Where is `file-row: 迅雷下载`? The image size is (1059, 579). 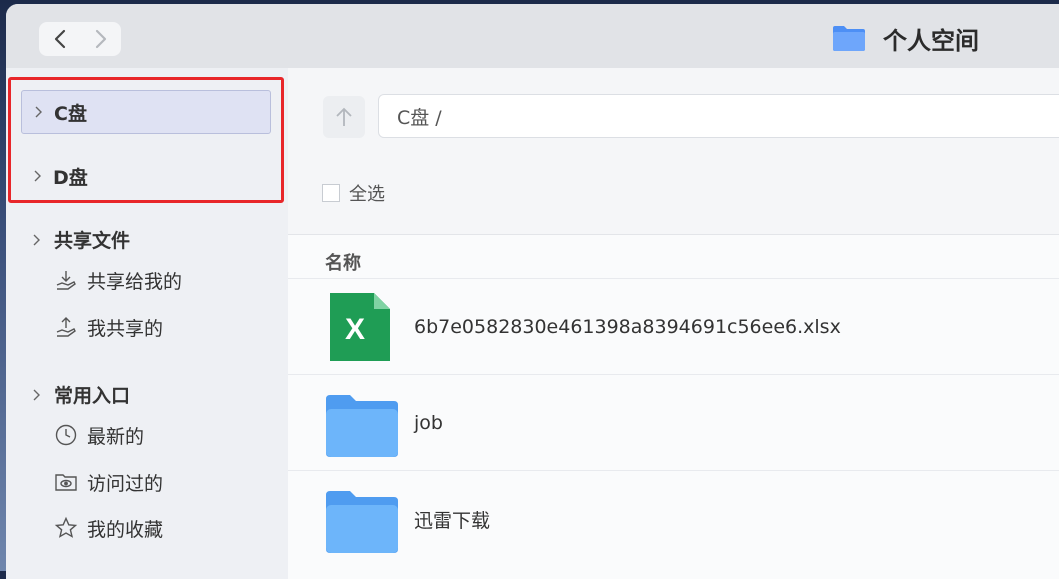
file-row: 迅雷下载 is located at coordinates (673, 518).